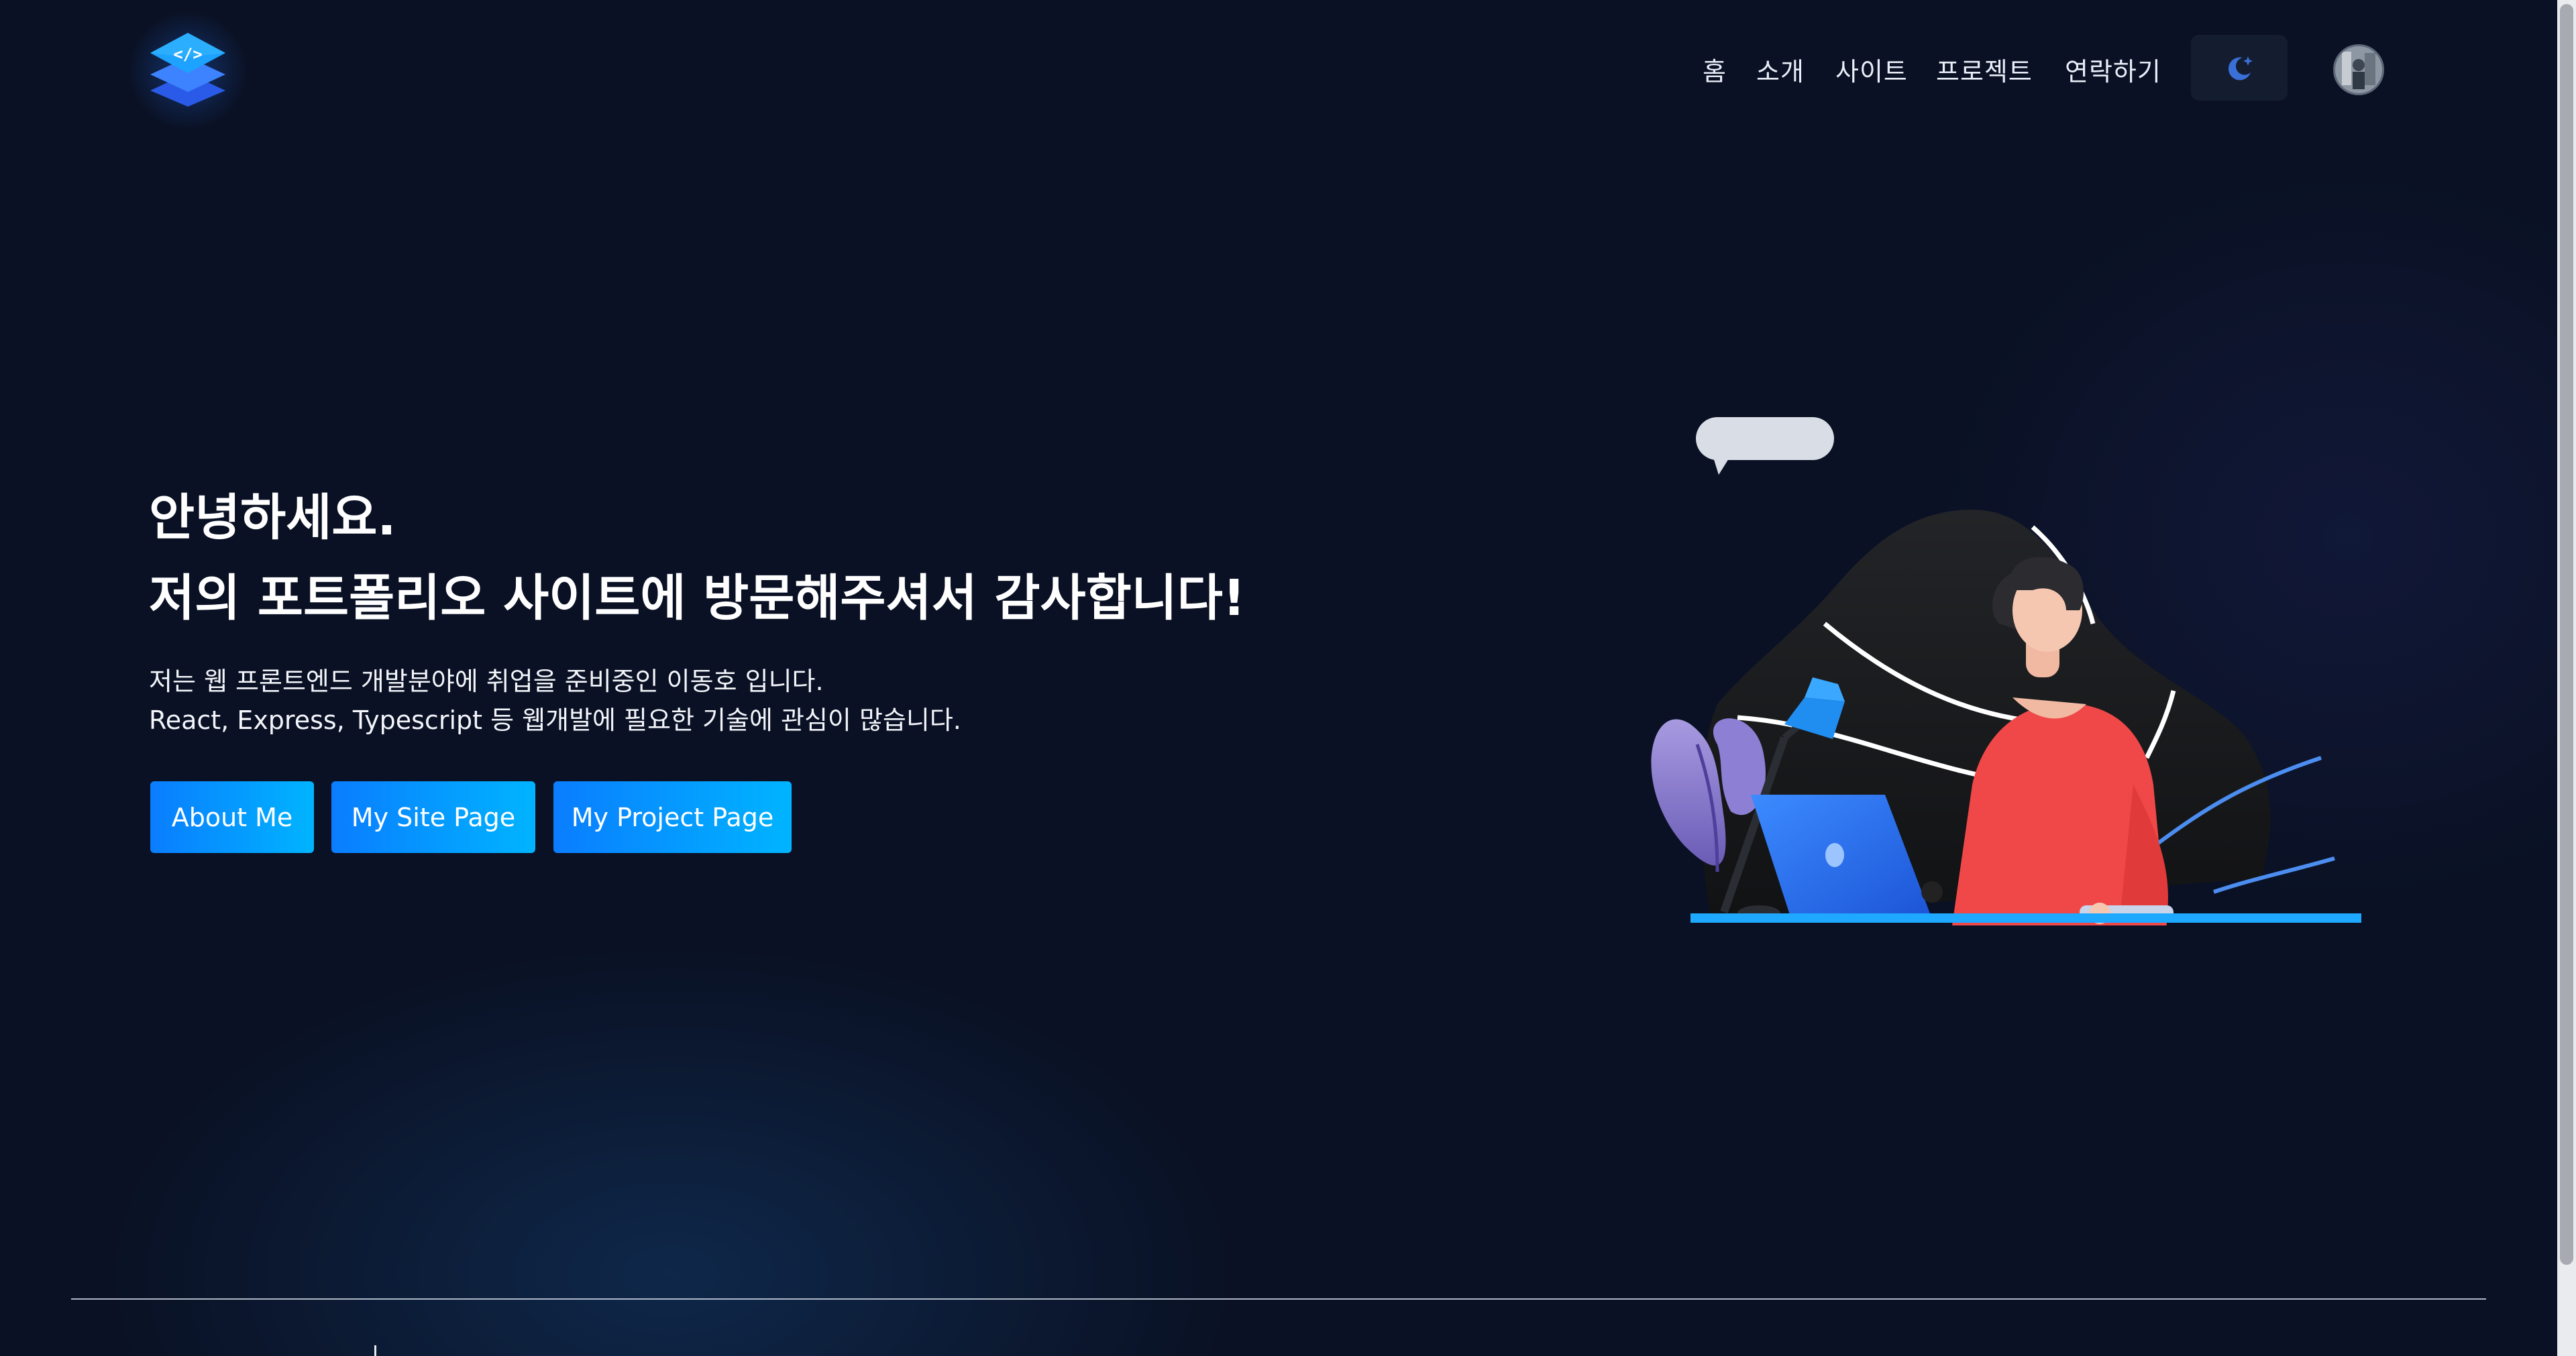  What do you see at coordinates (2006, 671) in the screenshot?
I see `developer-at-laptop-illustration` at bounding box center [2006, 671].